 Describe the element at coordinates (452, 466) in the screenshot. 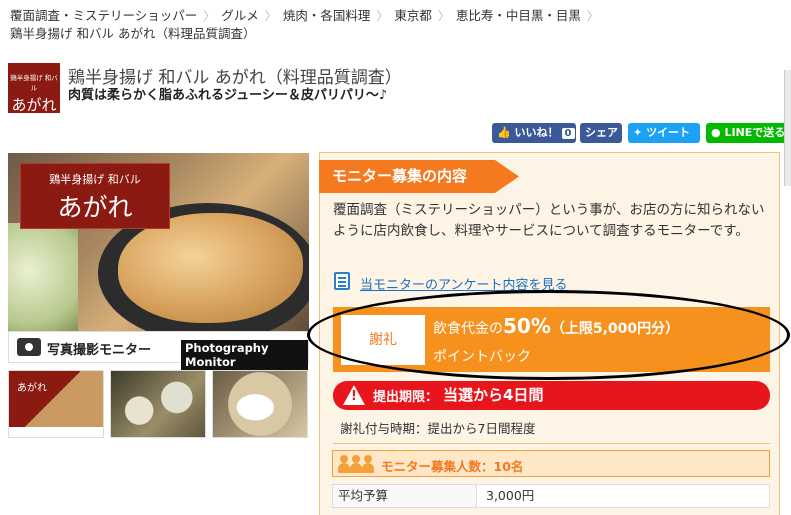

I see `headcount-text: モニター募集人数：10名` at that location.